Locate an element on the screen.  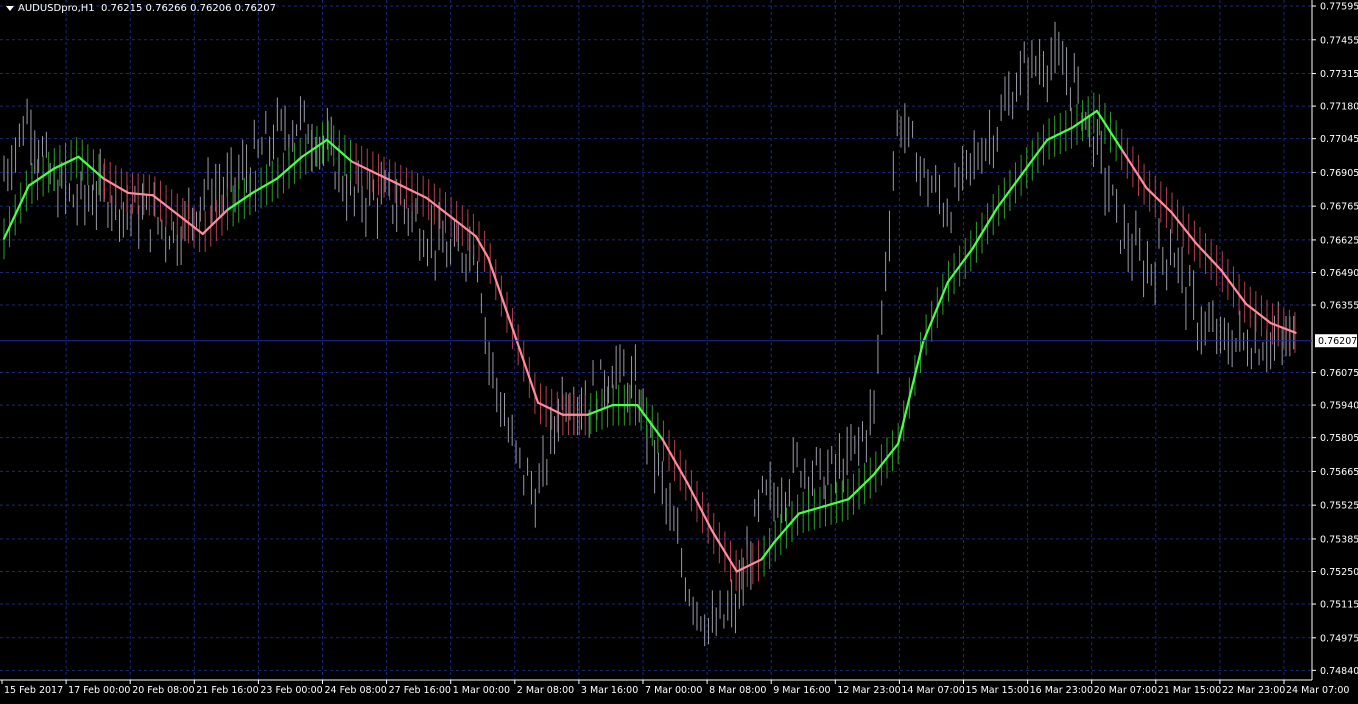
x-tick-label: 14 Mar 07:00 is located at coordinates (932, 690).